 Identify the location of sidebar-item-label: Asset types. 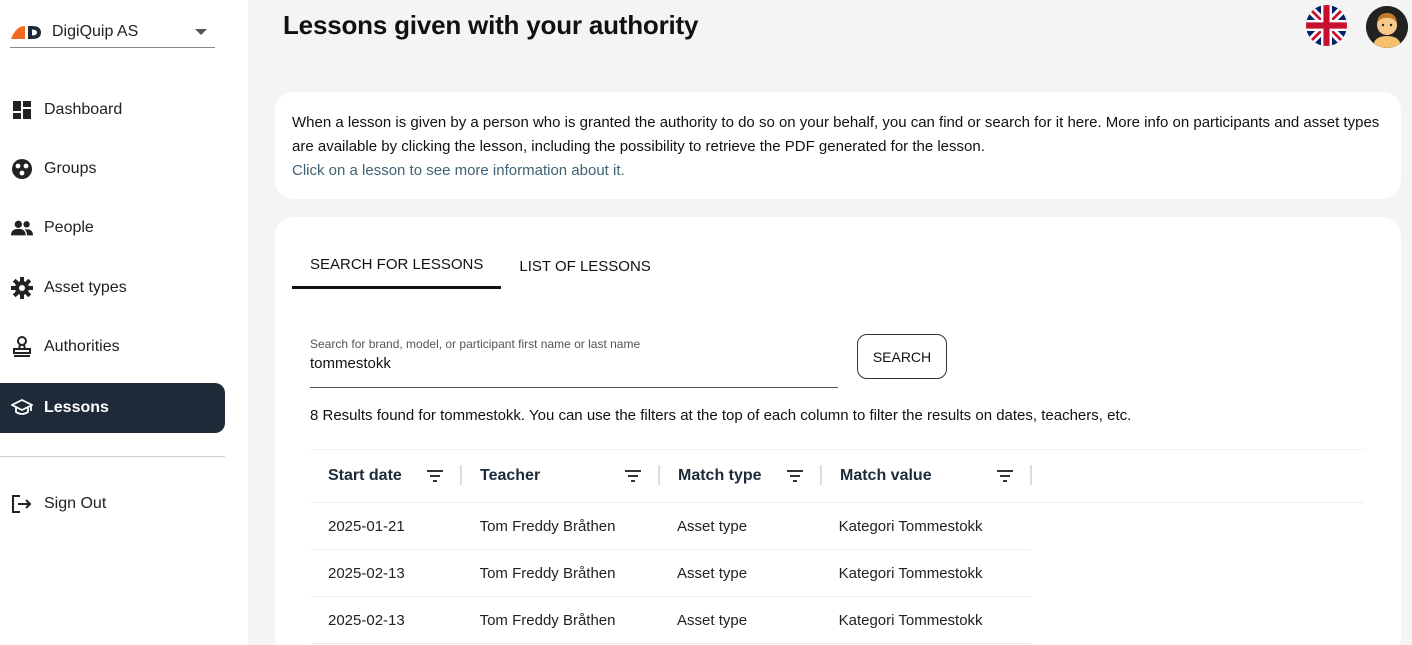
(85, 287).